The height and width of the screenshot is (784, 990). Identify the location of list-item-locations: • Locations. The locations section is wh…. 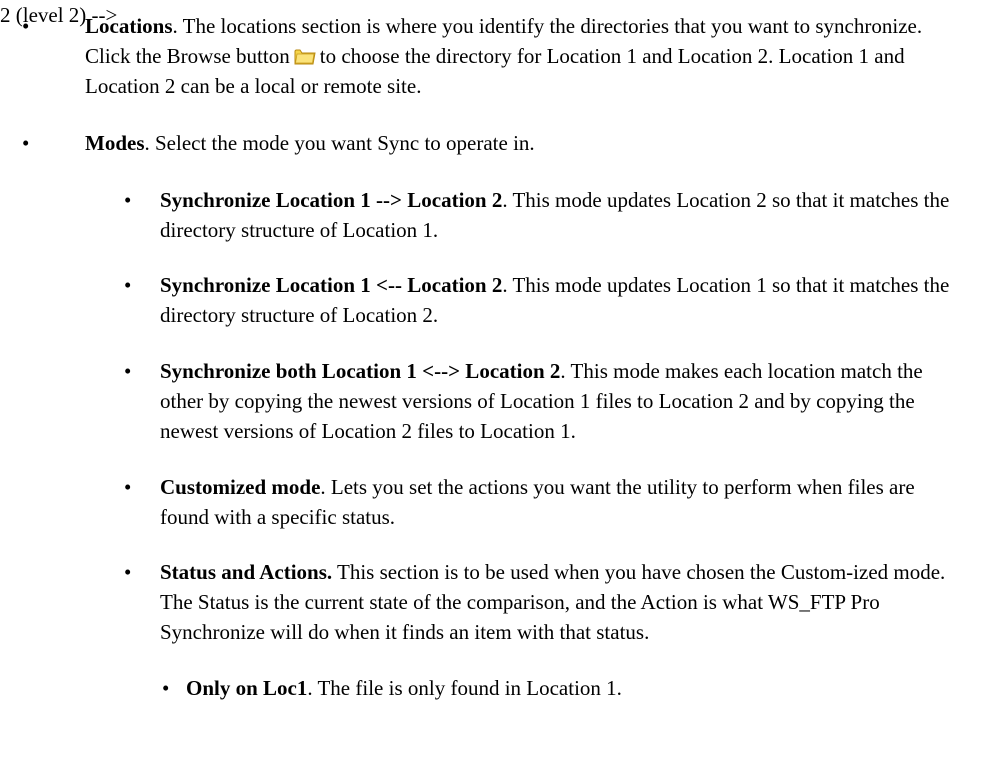
(495, 56).